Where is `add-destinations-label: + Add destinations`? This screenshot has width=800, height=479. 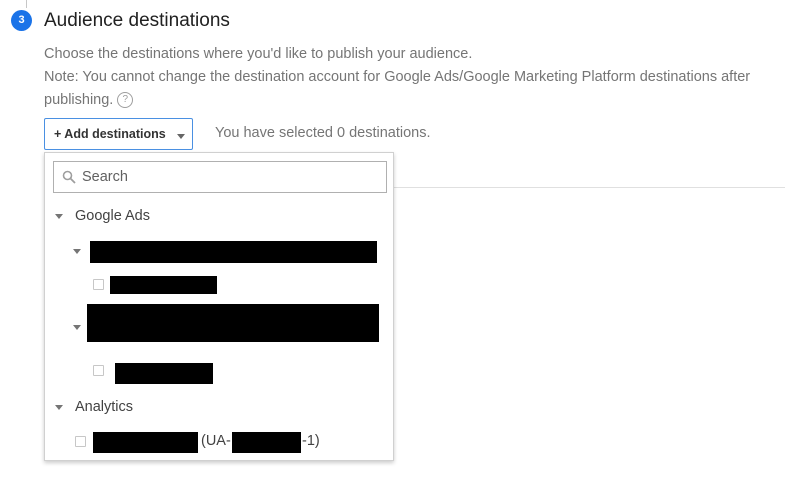
add-destinations-label: + Add destinations is located at coordinates (110, 134).